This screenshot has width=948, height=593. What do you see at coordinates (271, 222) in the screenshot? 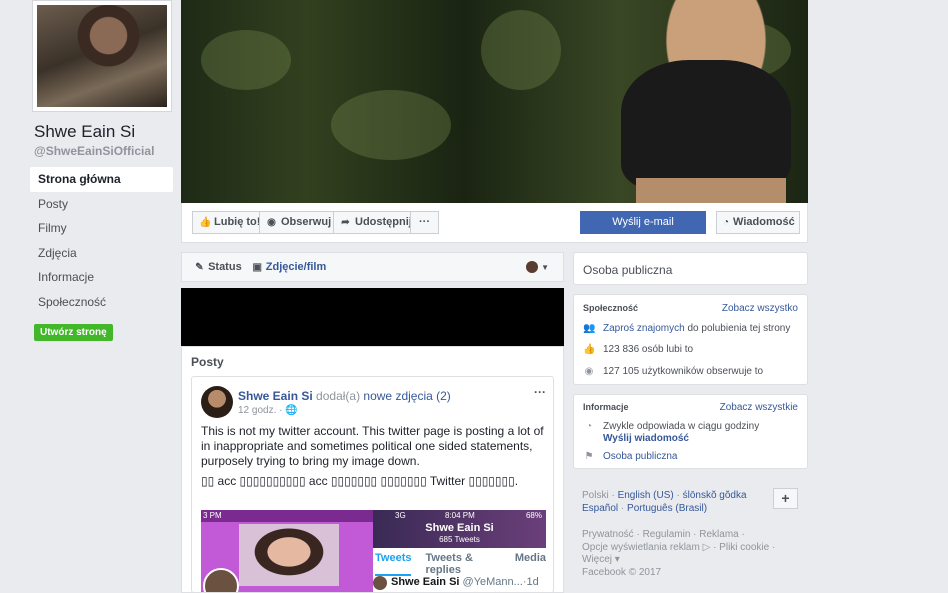
I see `rss-icon: ◉` at bounding box center [271, 222].